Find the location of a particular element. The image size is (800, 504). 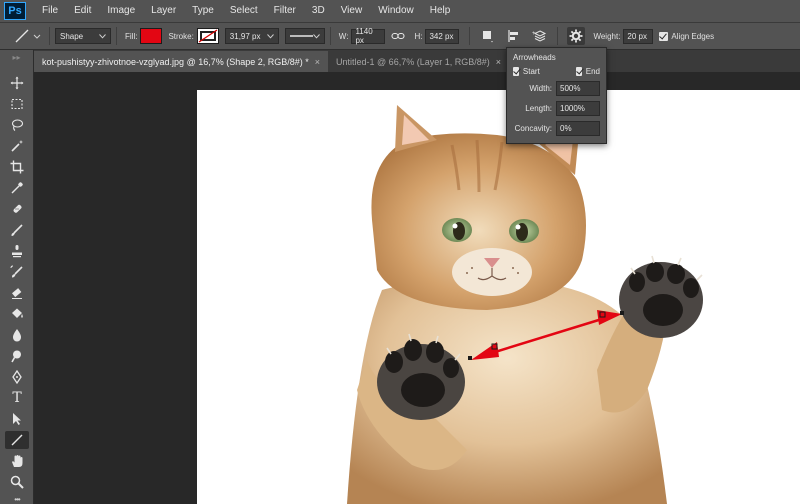

path-arrangement-button: + is located at coordinates (540, 36).